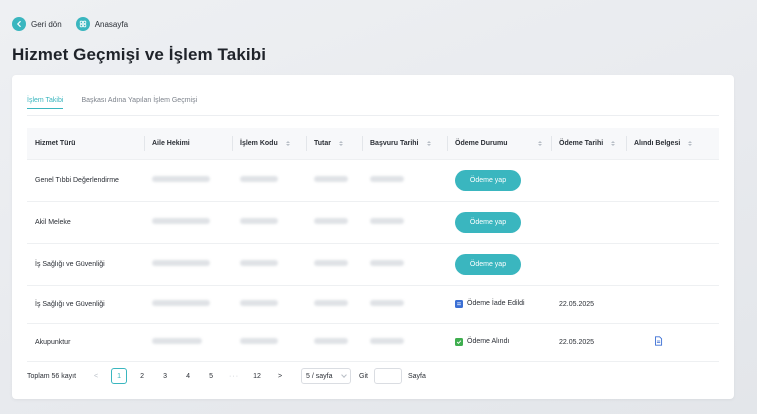 This screenshot has height=414, width=757. Describe the element at coordinates (142, 376) in the screenshot. I see `page-2-button: 2` at that location.